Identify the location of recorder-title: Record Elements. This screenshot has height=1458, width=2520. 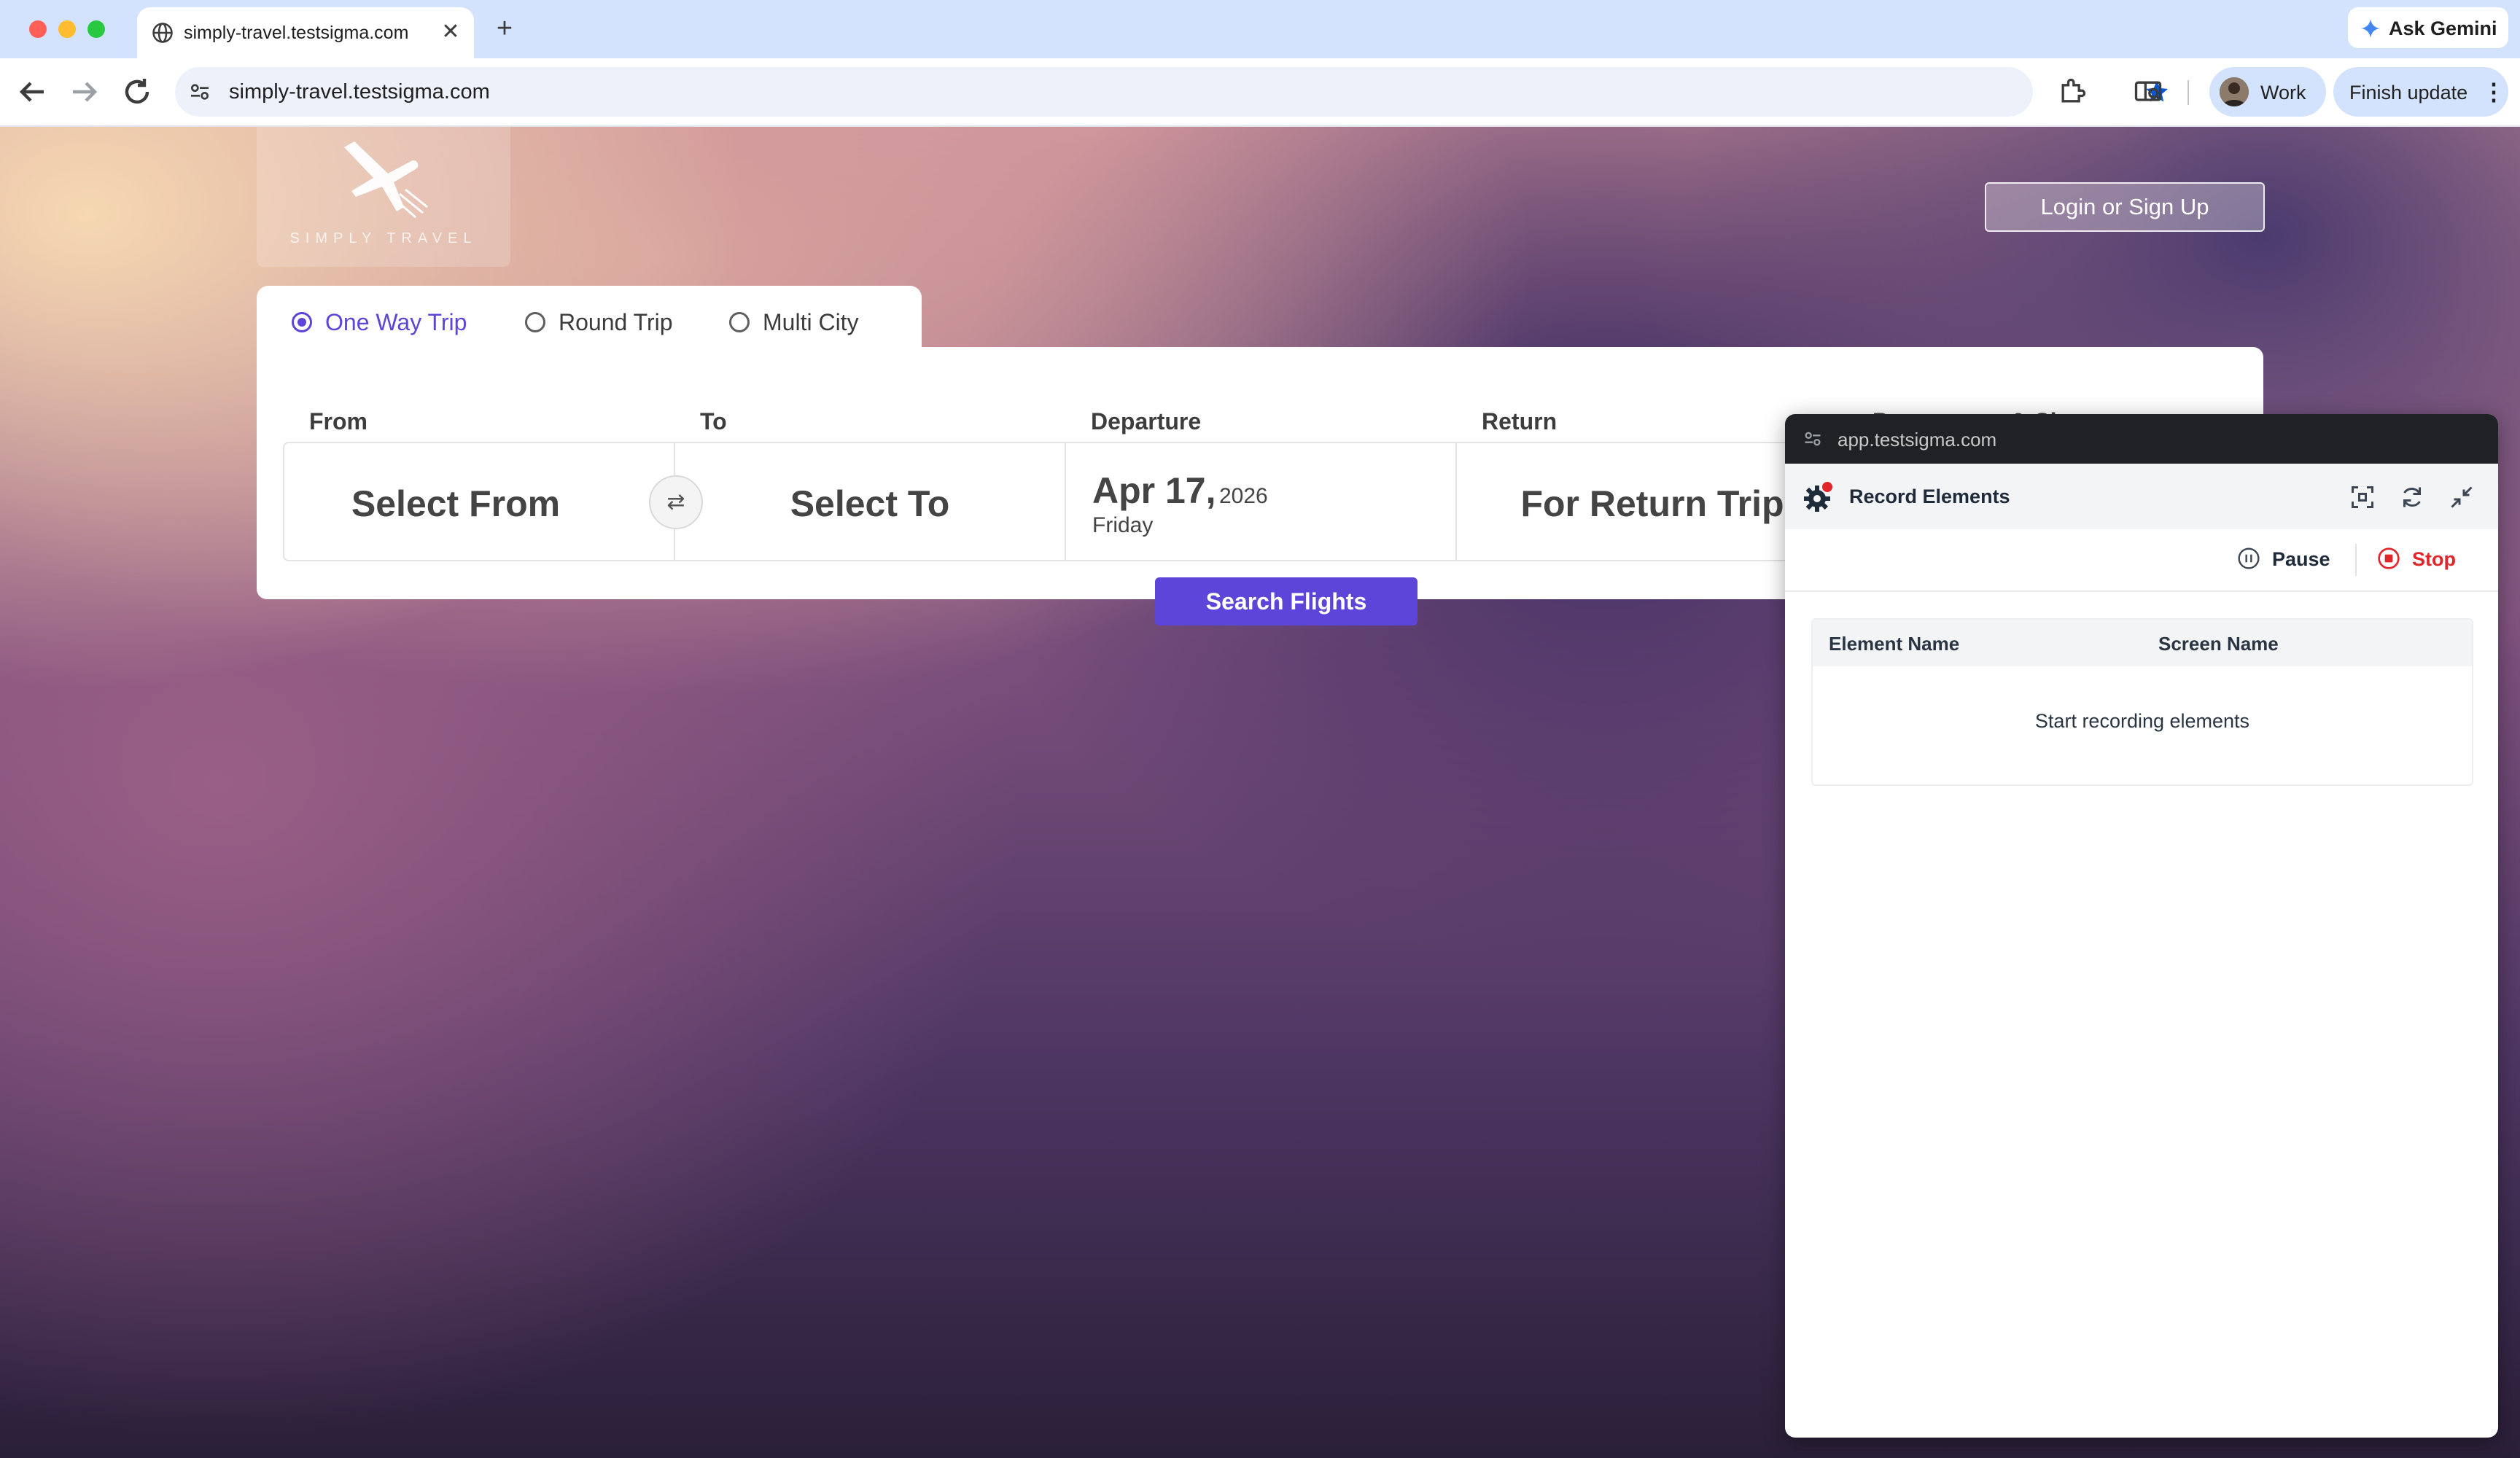
(1929, 496).